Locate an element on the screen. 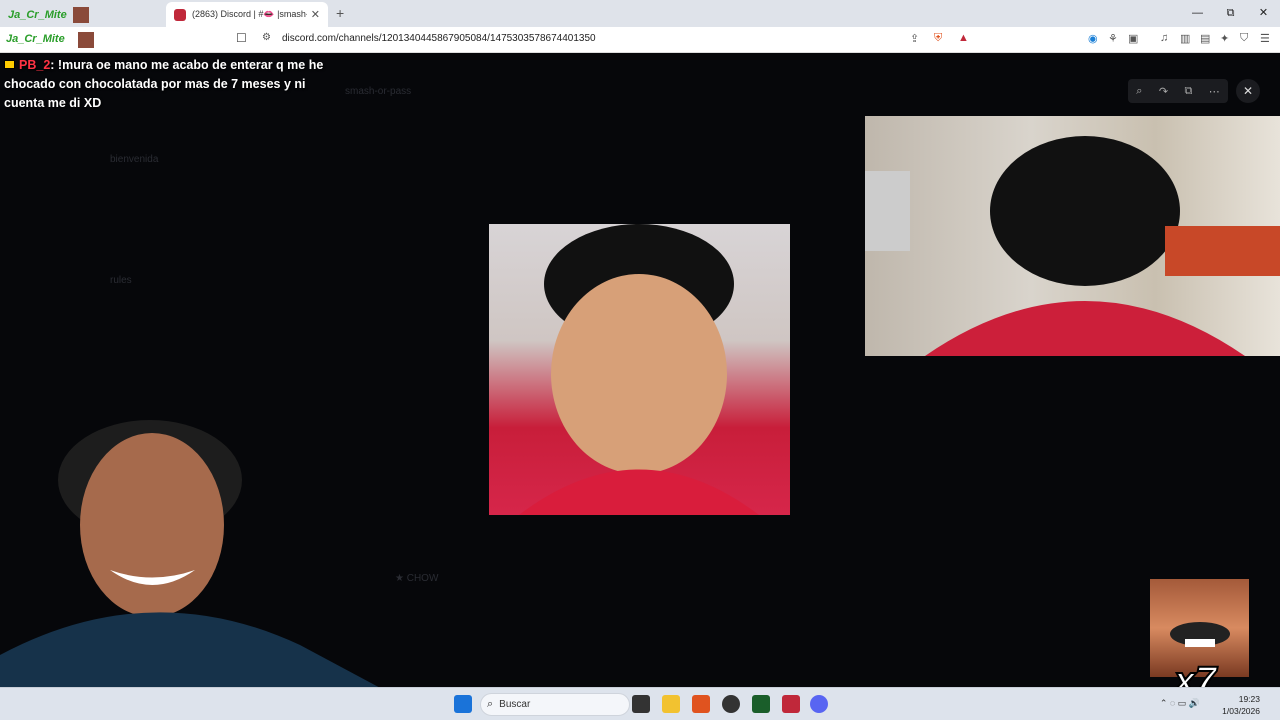  clock-date: 1/03/2026 is located at coordinates (1241, 711).